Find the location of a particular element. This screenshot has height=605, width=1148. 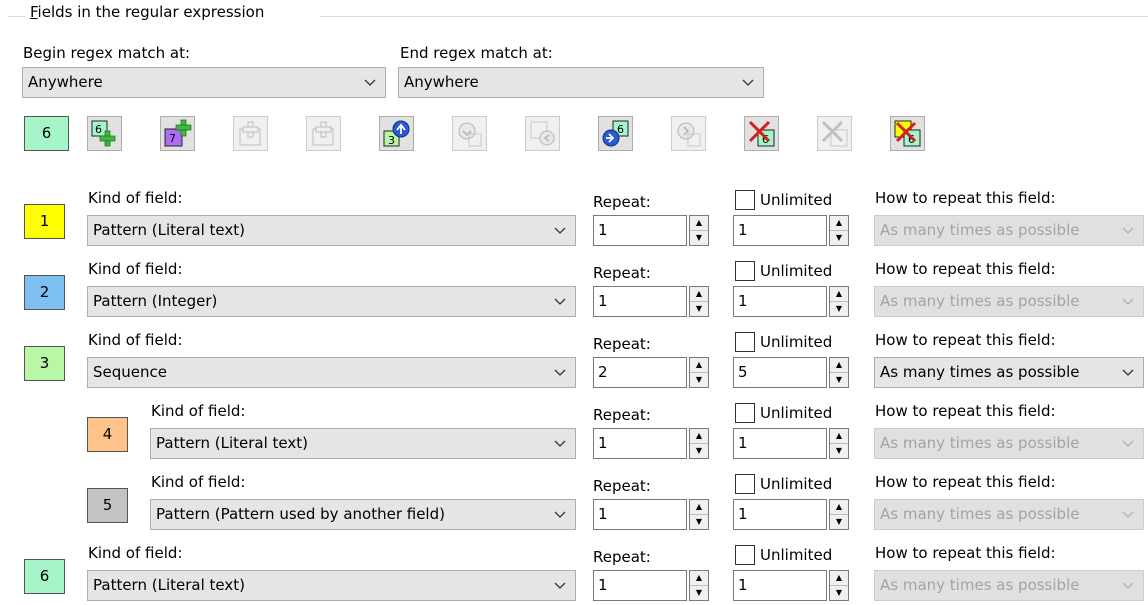

field-number-badge: 3 is located at coordinates (44, 363).